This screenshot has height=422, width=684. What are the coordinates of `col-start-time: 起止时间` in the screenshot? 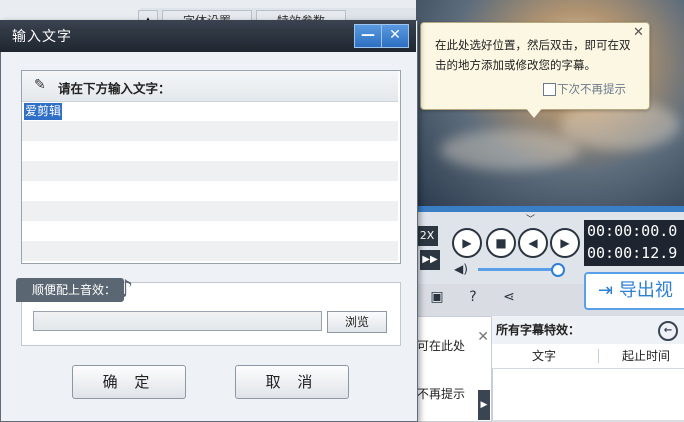 It's located at (646, 356).